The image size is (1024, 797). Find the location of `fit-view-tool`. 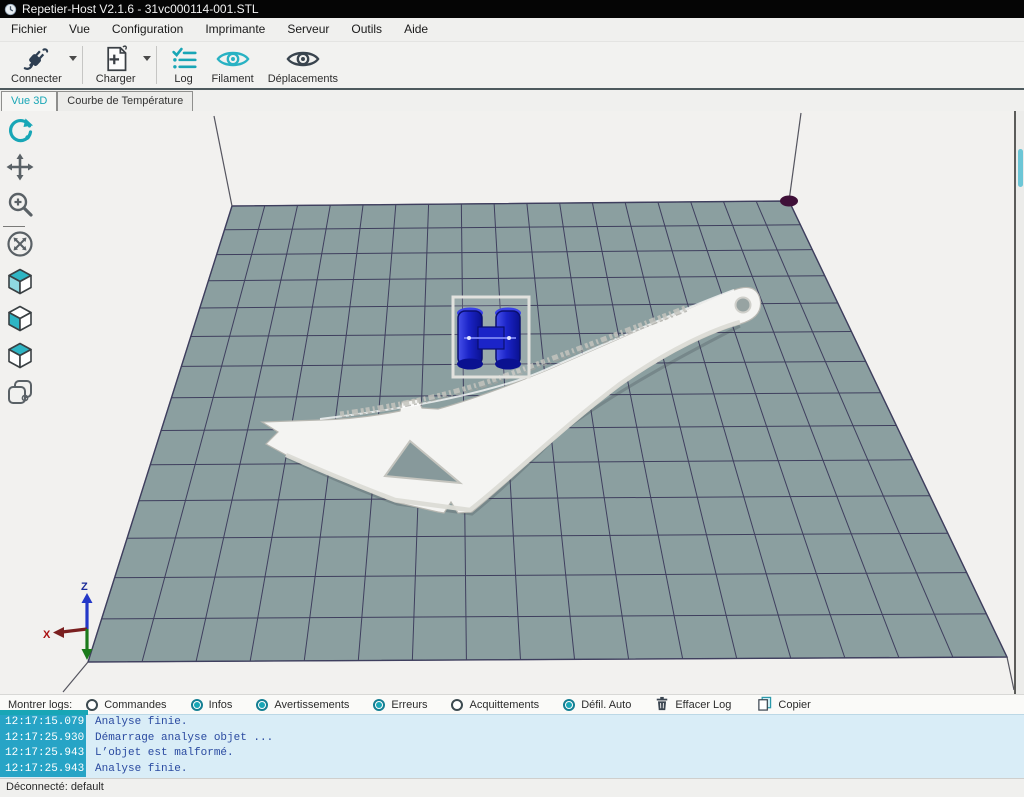

fit-view-tool is located at coordinates (20, 246).